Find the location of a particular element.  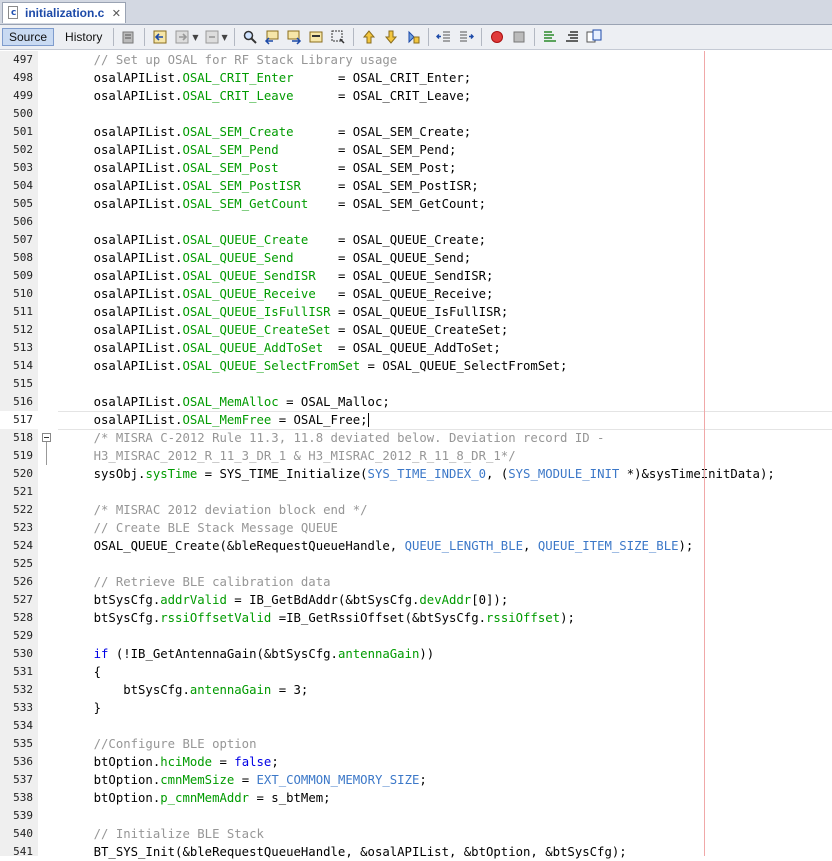

code-line: 526 // Retrieve BLE calibration data is located at coordinates (416, 582).